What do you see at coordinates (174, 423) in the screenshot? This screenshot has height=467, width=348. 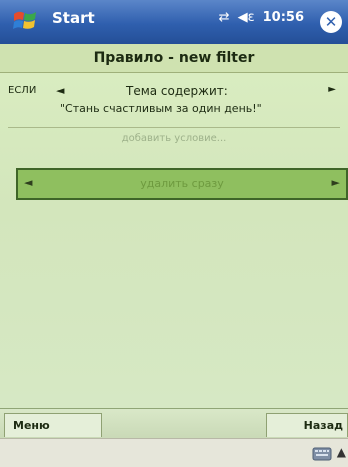 I see `softkey-bar: Меню Назад` at bounding box center [174, 423].